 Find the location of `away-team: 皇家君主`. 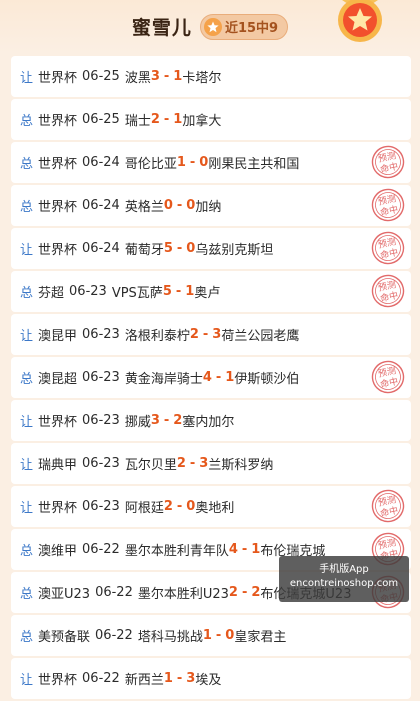

away-team: 皇家君主 is located at coordinates (260, 637).